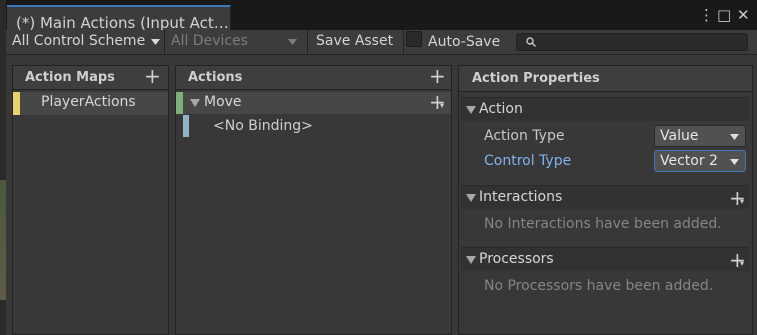  I want to click on processors-section-title: Processors, so click(516, 259).